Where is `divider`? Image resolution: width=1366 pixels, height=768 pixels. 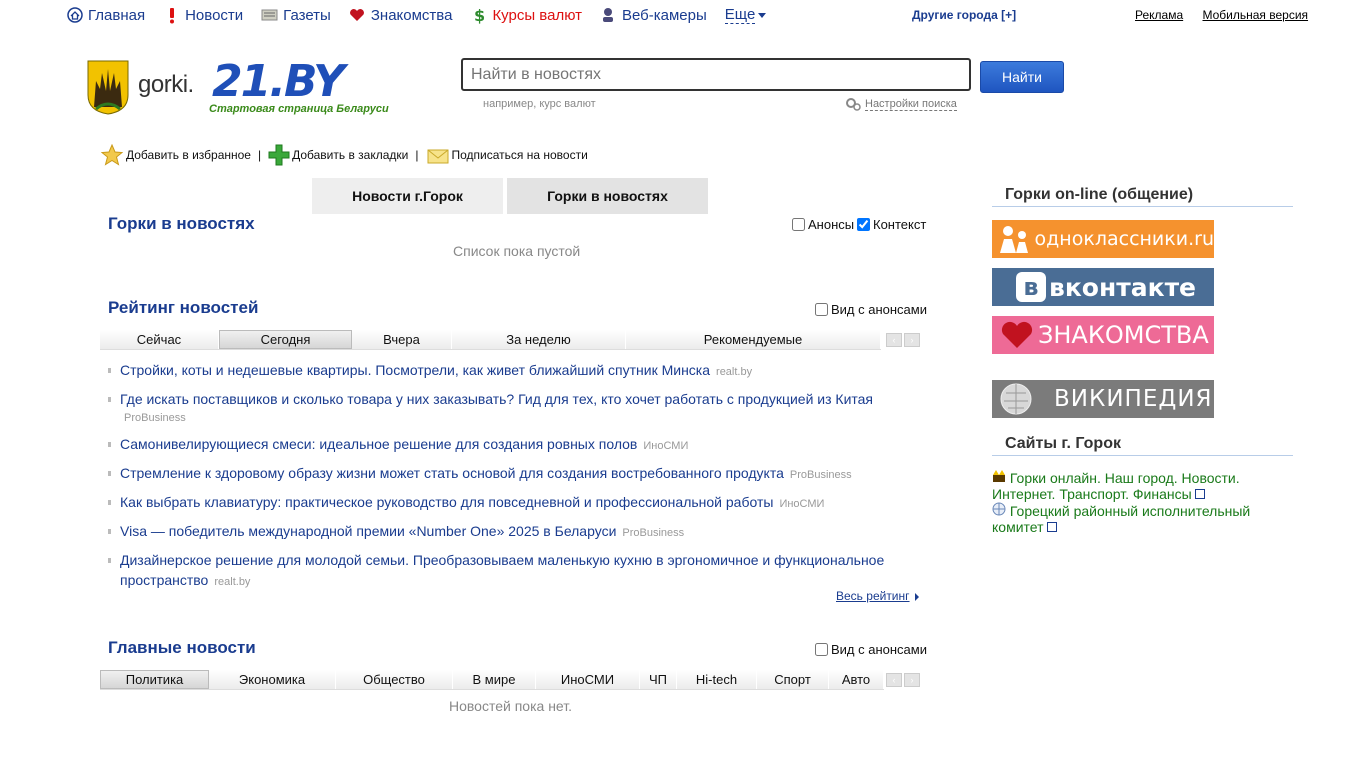
divider is located at coordinates (1142, 455).